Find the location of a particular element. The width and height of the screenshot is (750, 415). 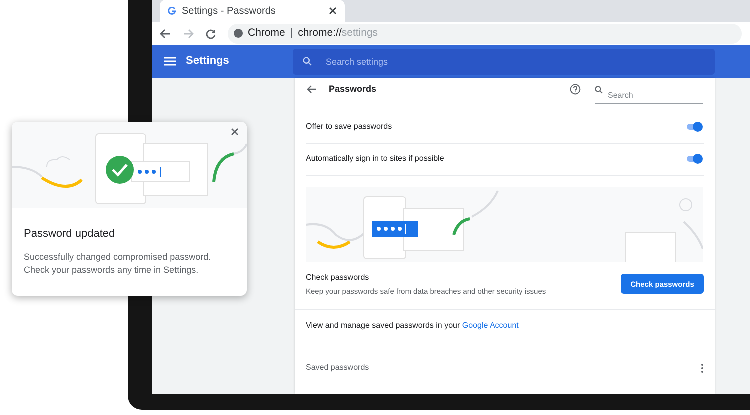

url-scheme: chrome:// is located at coordinates (320, 33).